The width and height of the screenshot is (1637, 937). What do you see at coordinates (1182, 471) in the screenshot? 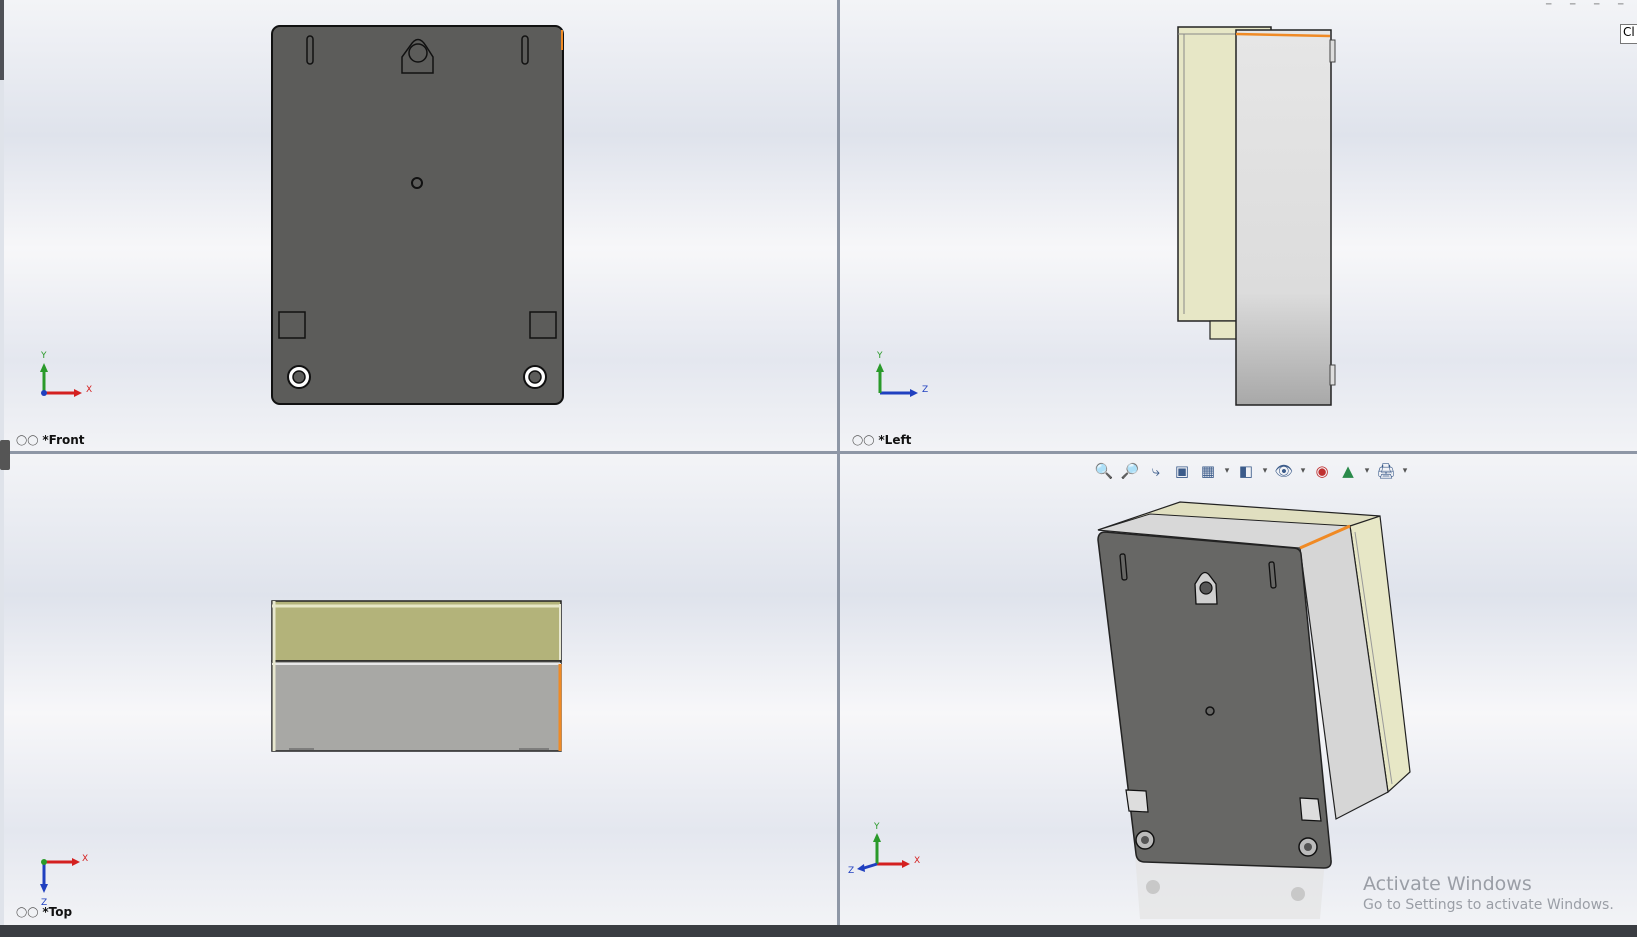
I see `section-view-icon: ▣` at bounding box center [1182, 471].